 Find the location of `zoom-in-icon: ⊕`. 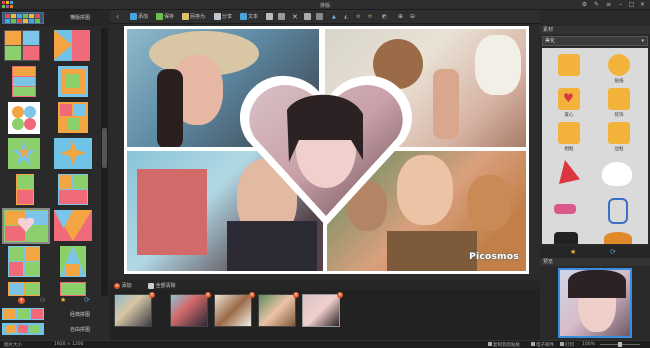

zoom-in-icon: ⊕ is located at coordinates (400, 17).